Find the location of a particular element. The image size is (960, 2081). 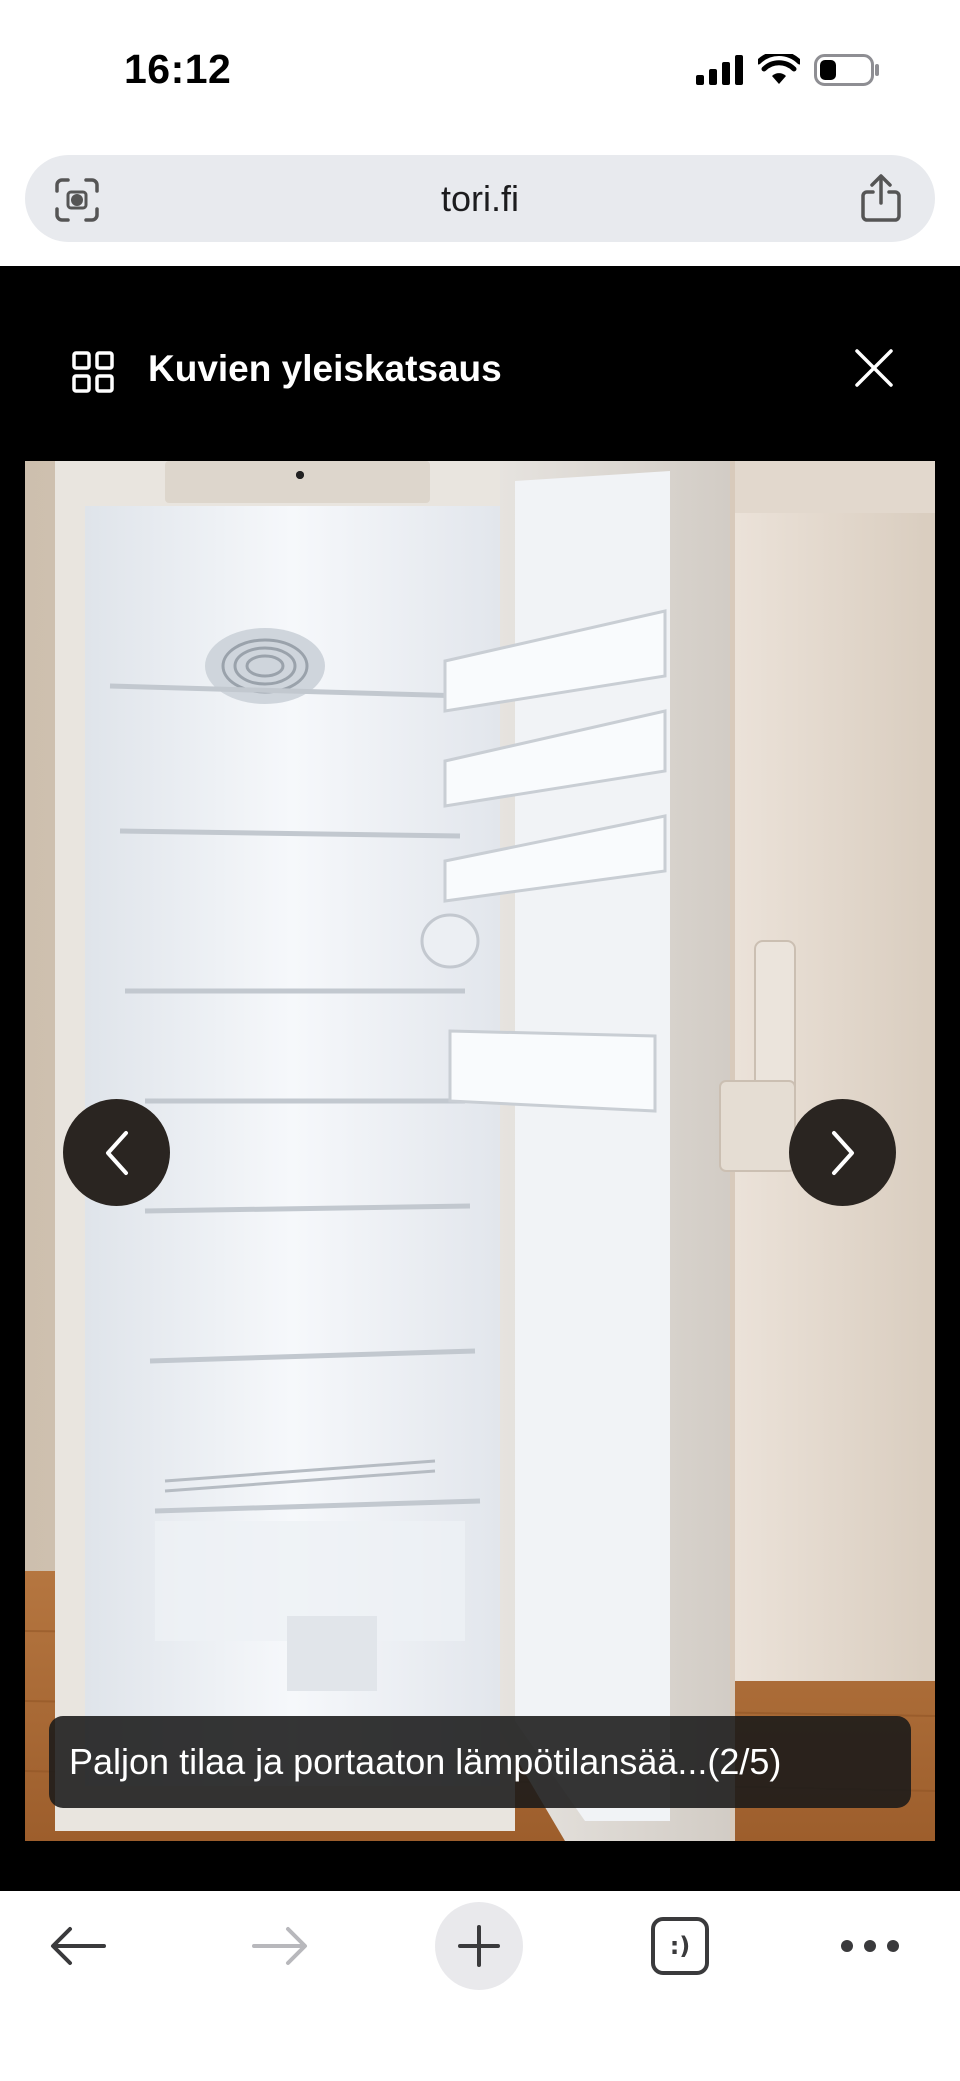

share-icon is located at coordinates (881, 198).